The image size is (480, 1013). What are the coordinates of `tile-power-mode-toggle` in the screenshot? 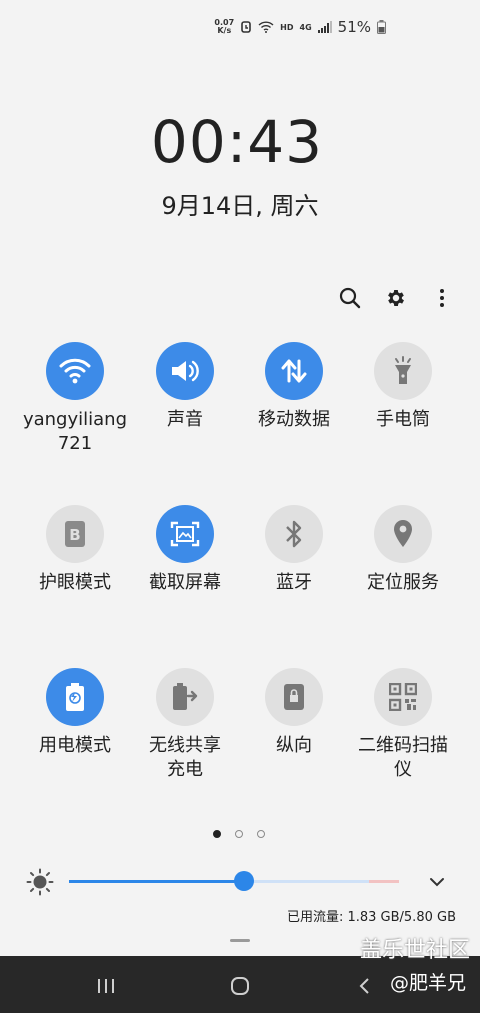 It's located at (75, 697).